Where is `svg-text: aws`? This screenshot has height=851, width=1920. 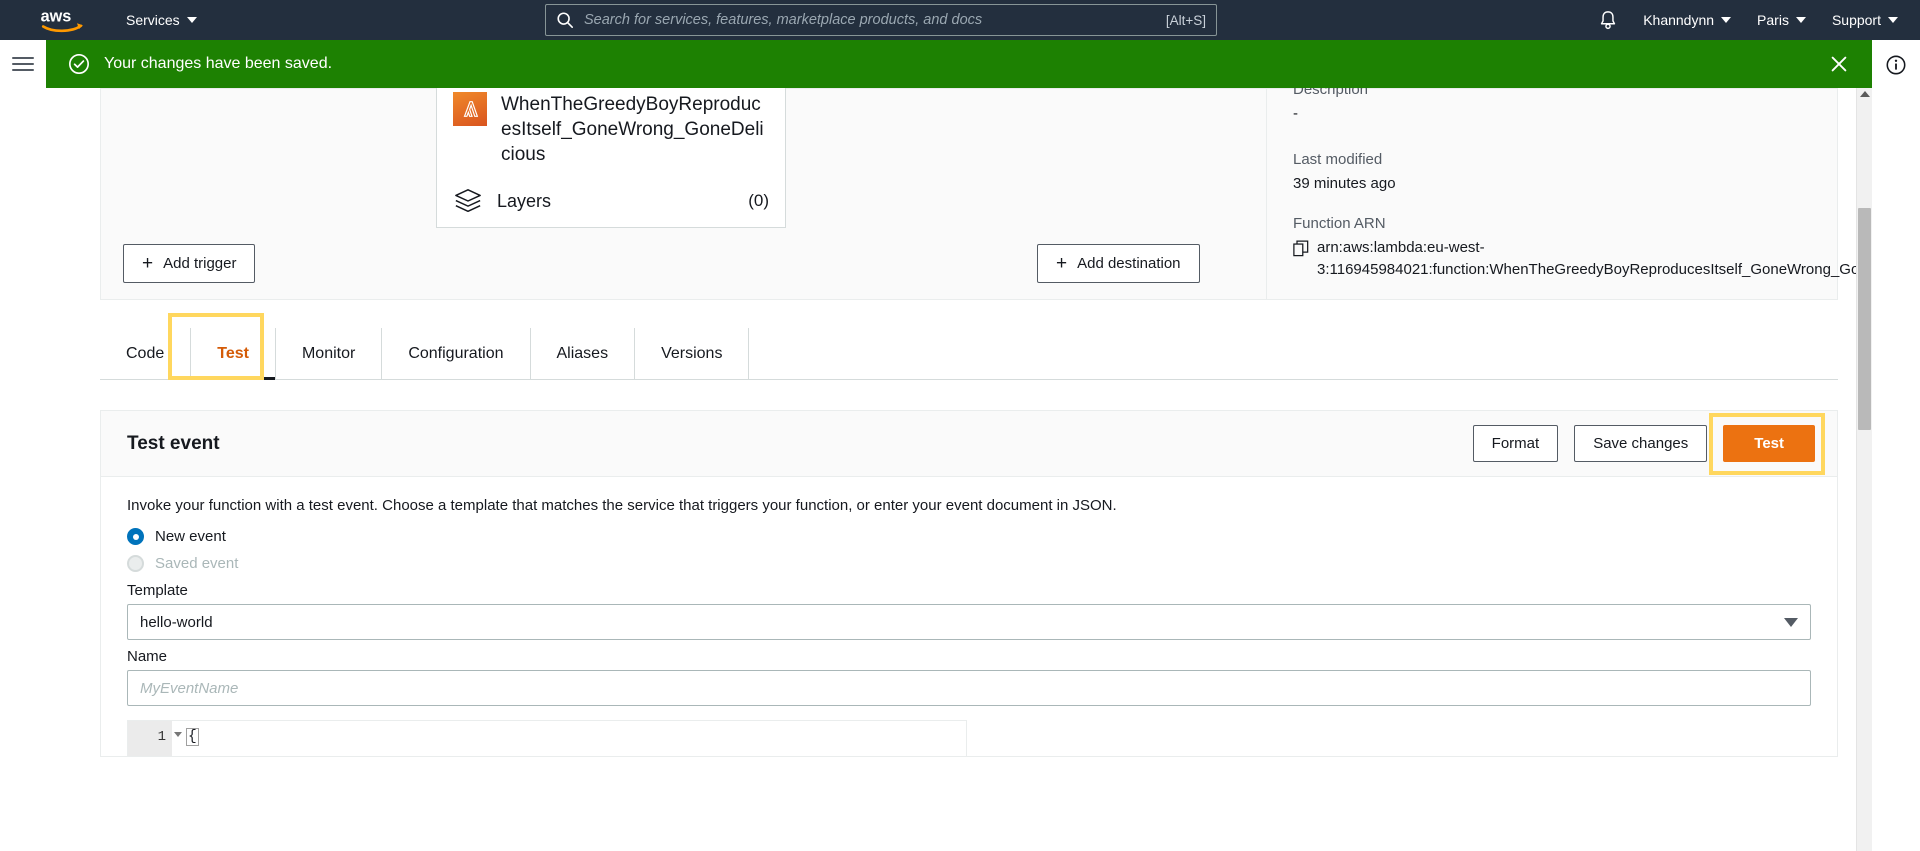 svg-text: aws is located at coordinates (56, 16).